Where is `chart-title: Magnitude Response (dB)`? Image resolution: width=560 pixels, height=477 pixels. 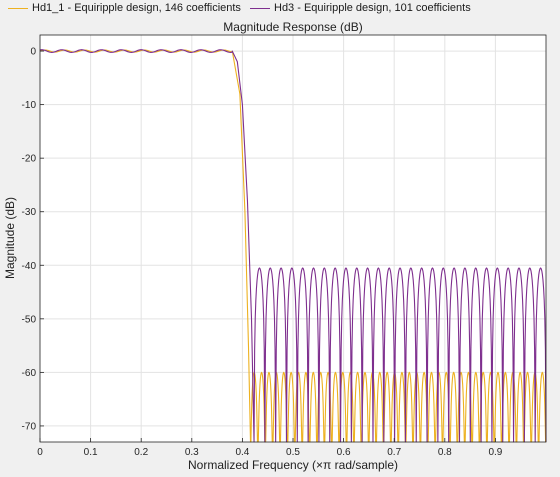 chart-title: Magnitude Response (dB) is located at coordinates (292, 27).